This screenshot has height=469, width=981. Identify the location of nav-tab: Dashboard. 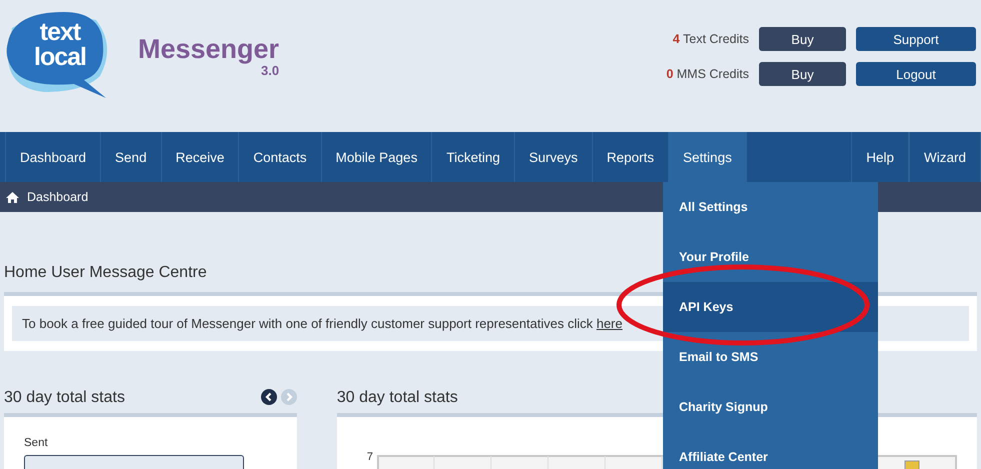
(53, 157).